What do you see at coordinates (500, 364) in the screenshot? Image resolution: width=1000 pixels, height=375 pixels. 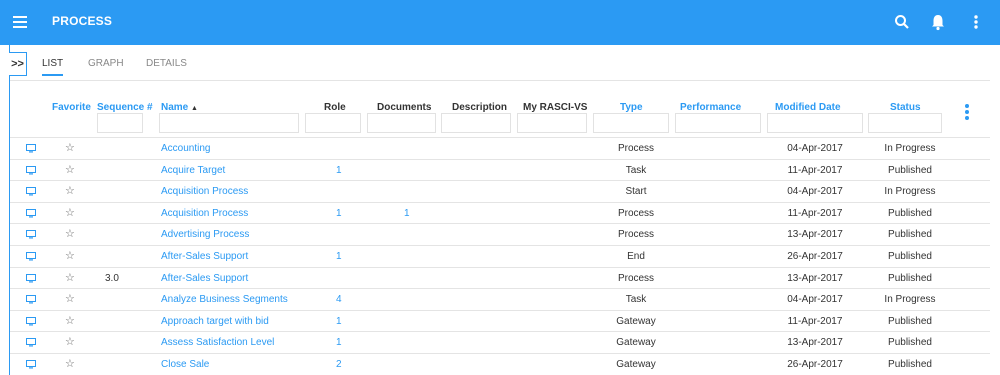 I see `table-row: ☆ Close Sale 2 Gateway 26-Apr-2017 Published` at bounding box center [500, 364].